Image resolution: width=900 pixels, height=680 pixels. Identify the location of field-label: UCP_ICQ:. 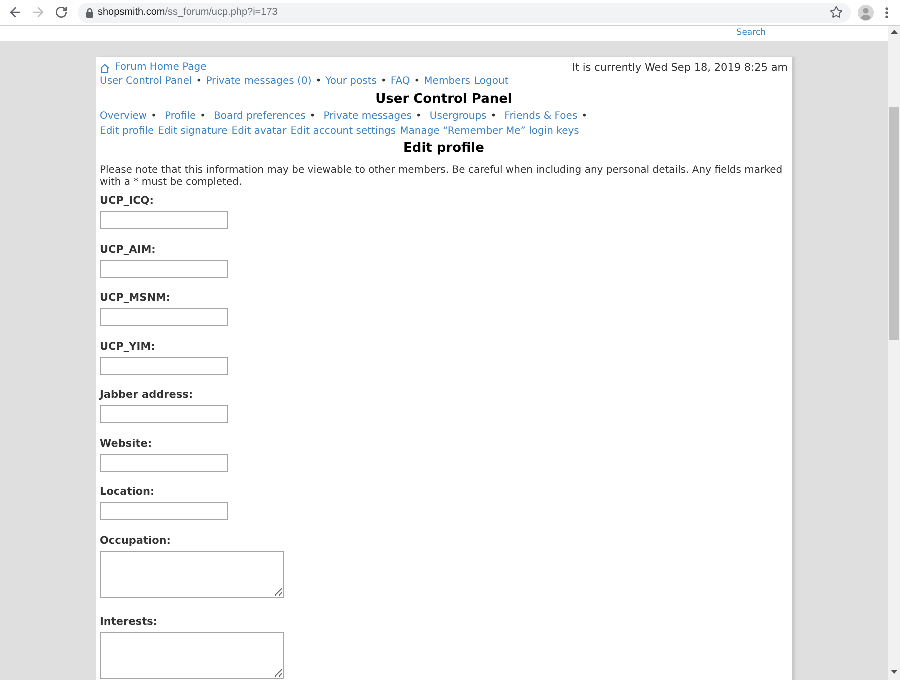
(127, 201).